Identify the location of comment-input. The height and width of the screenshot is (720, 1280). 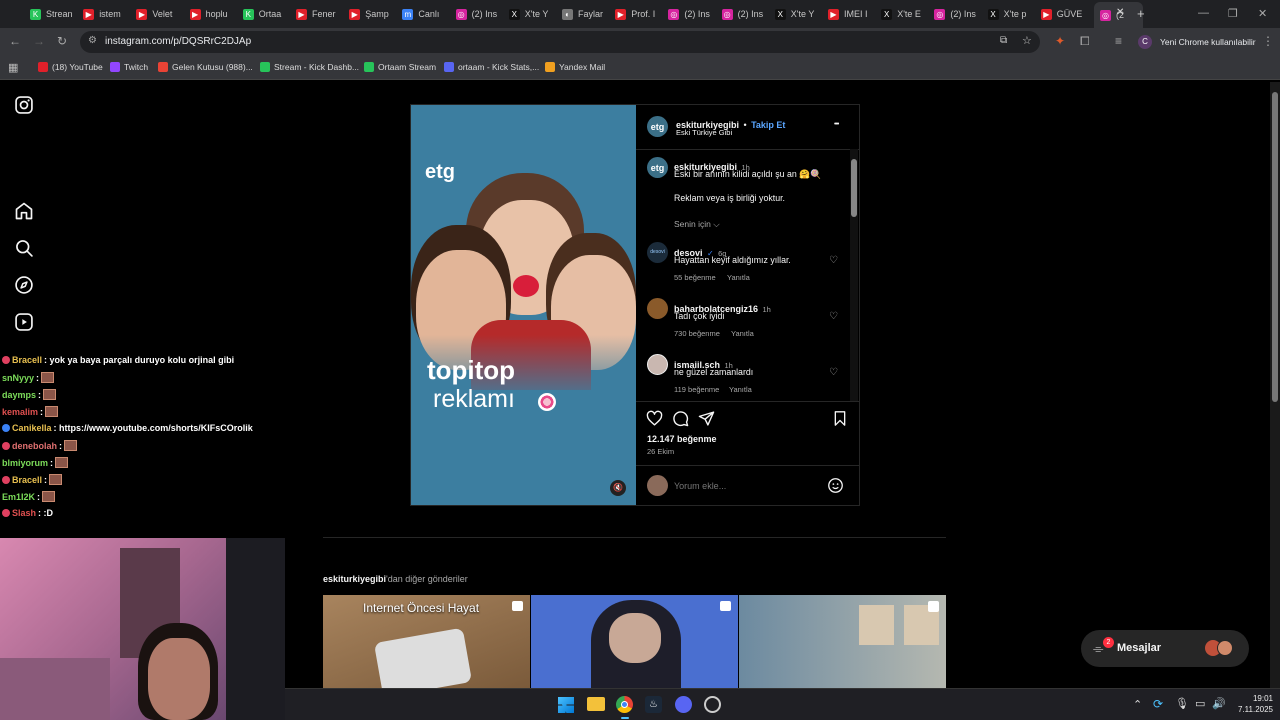
(749, 486).